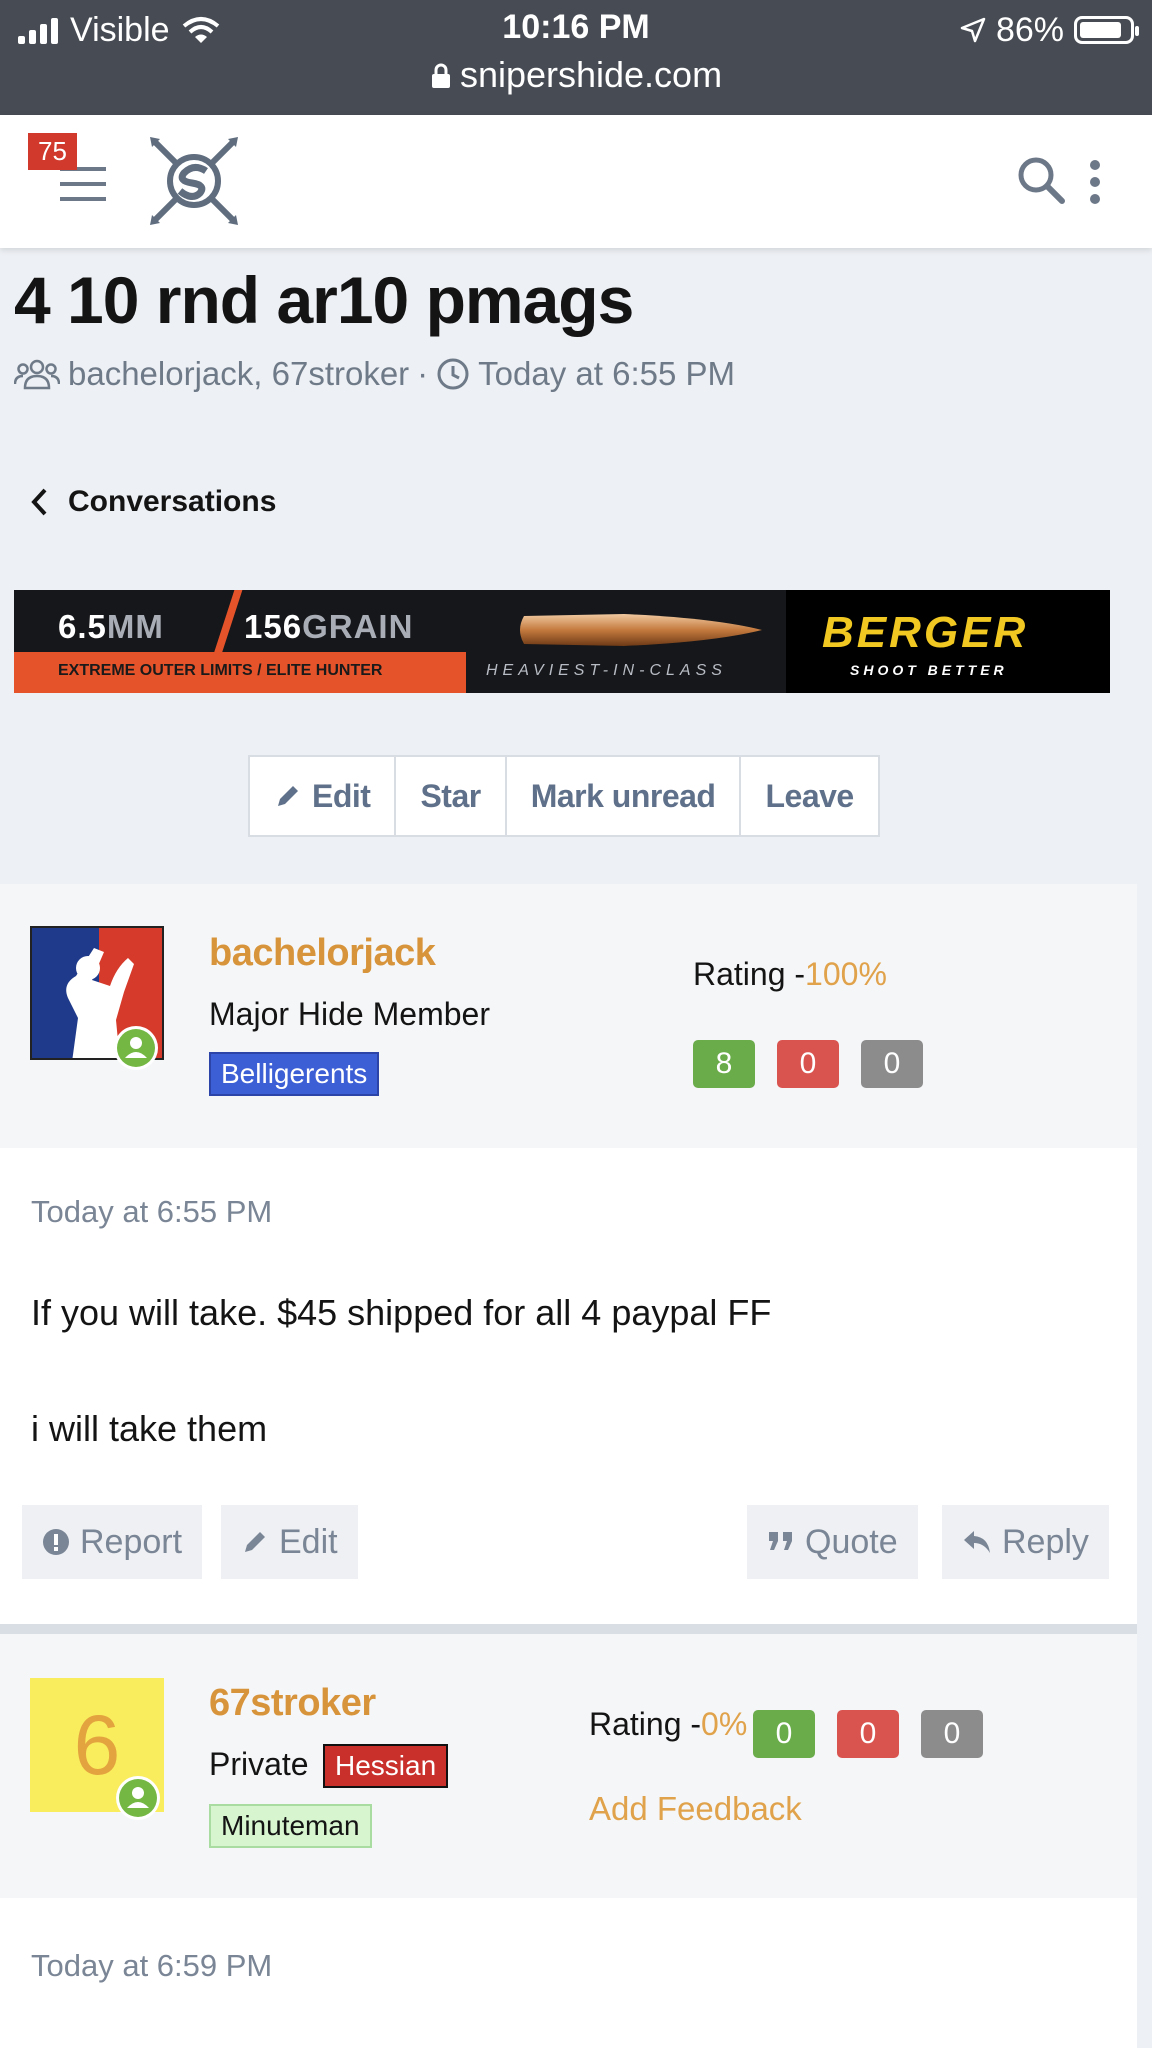 This screenshot has width=1152, height=2048. What do you see at coordinates (780, 1541) in the screenshot?
I see `quote-icon` at bounding box center [780, 1541].